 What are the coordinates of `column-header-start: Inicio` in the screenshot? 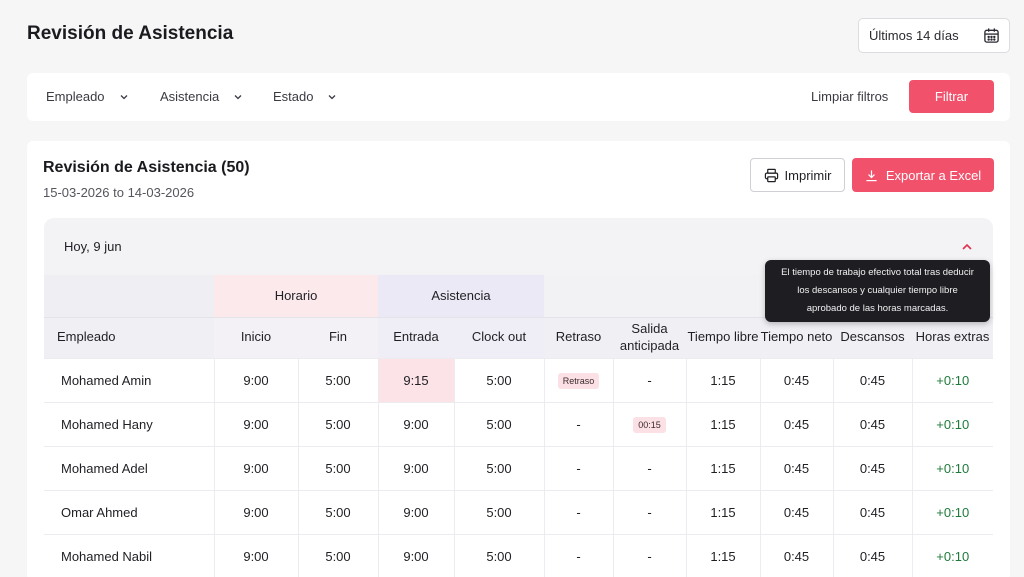 It's located at (256, 337).